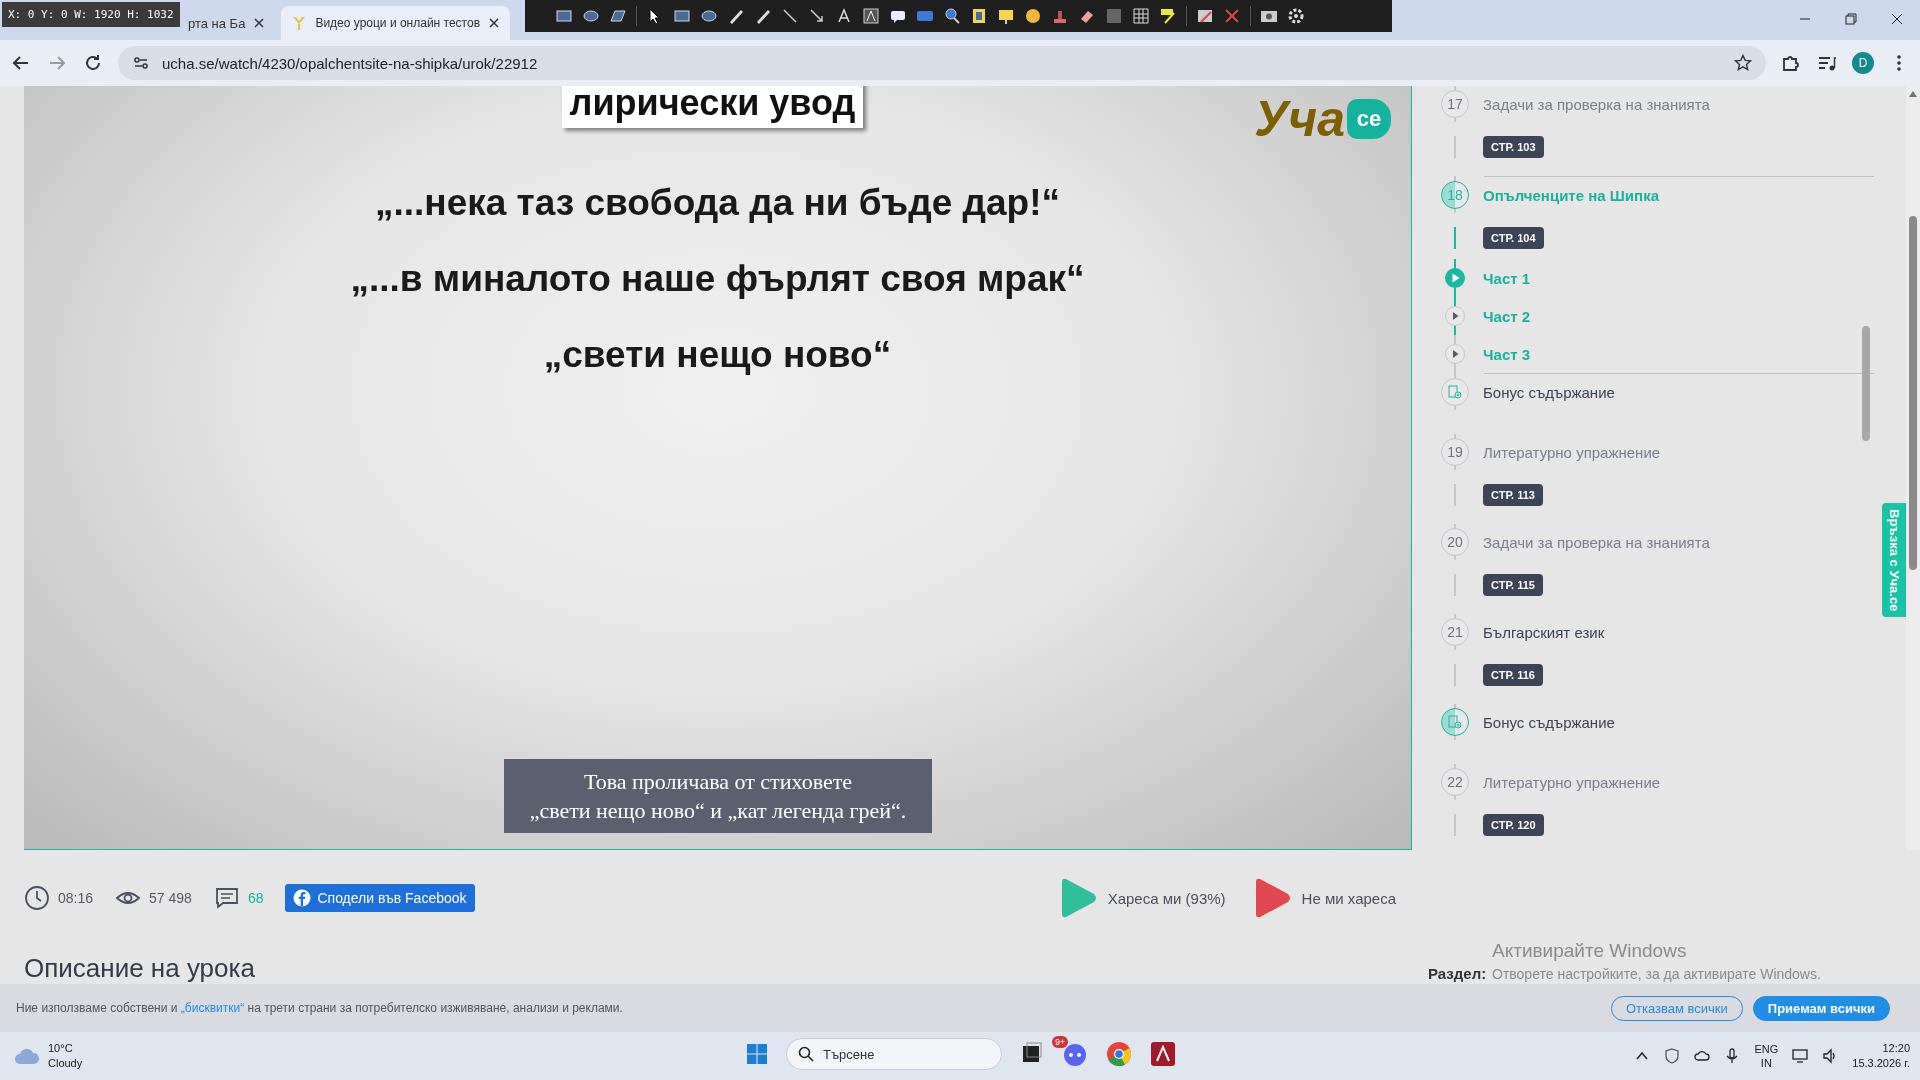 This screenshot has width=1920, height=1080. Describe the element at coordinates (712, 107) in the screenshot. I see `slide-heading: лирически увод` at that location.